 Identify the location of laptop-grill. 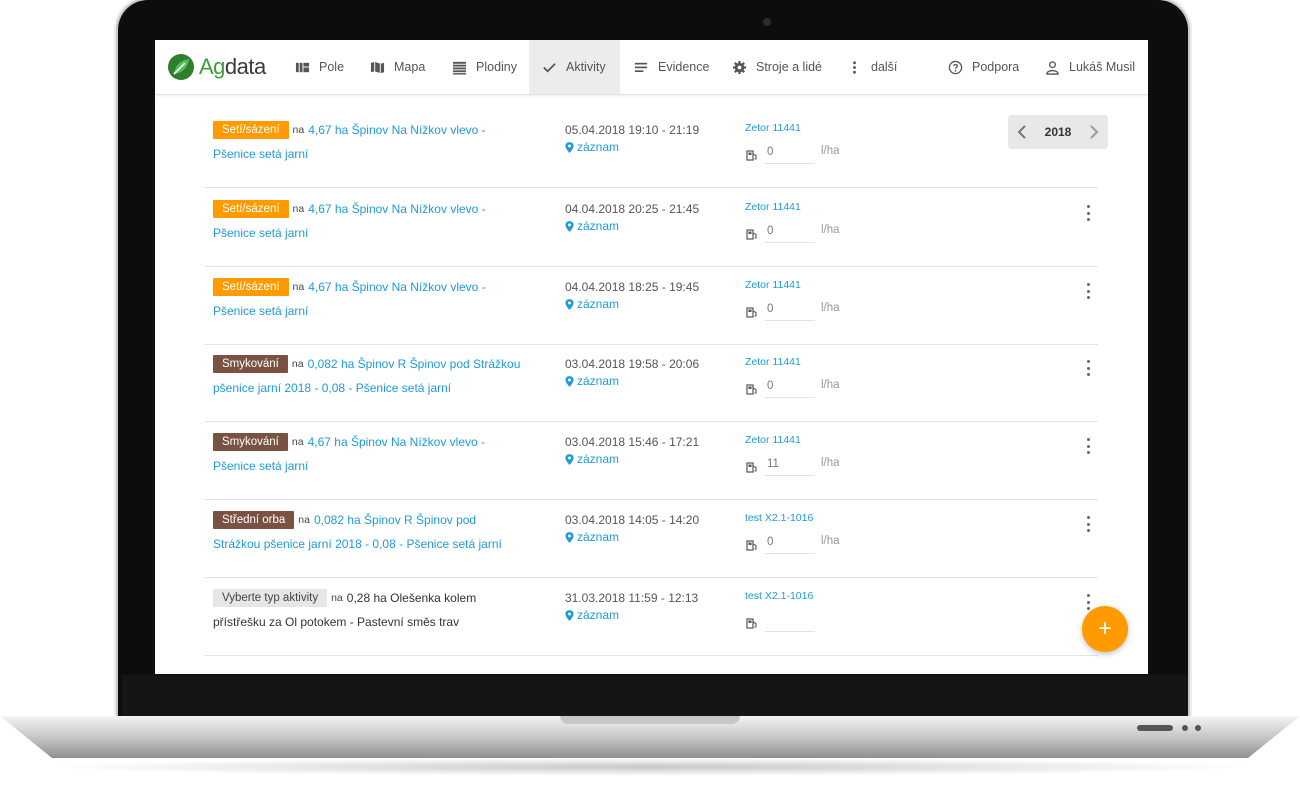
(1155, 728).